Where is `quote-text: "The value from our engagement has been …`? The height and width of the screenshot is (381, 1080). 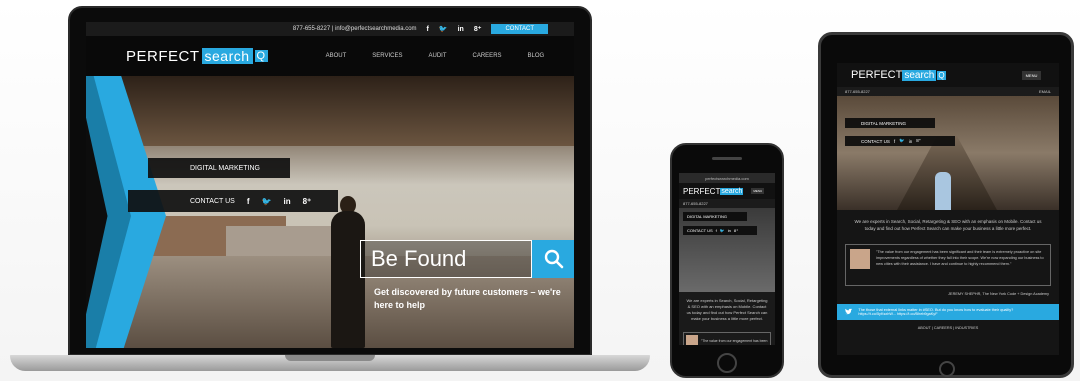
quote-text: "The value from our engagement has been … is located at coordinates (960, 258).